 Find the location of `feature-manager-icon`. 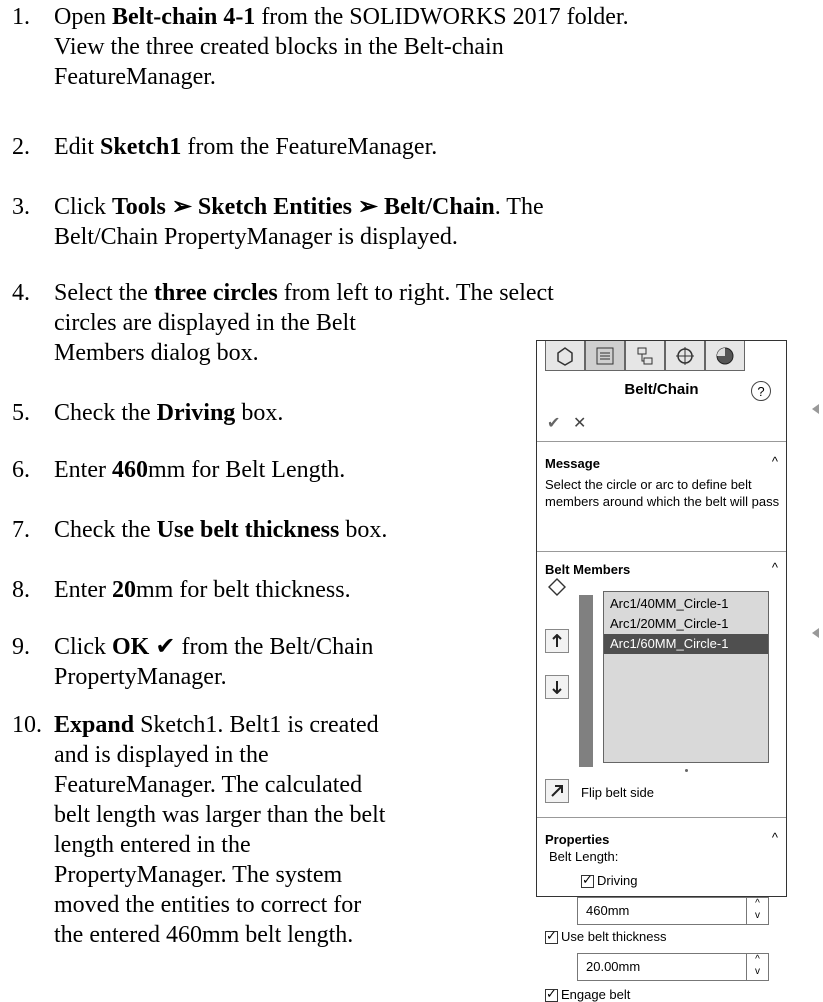

feature-manager-icon is located at coordinates (565, 356).